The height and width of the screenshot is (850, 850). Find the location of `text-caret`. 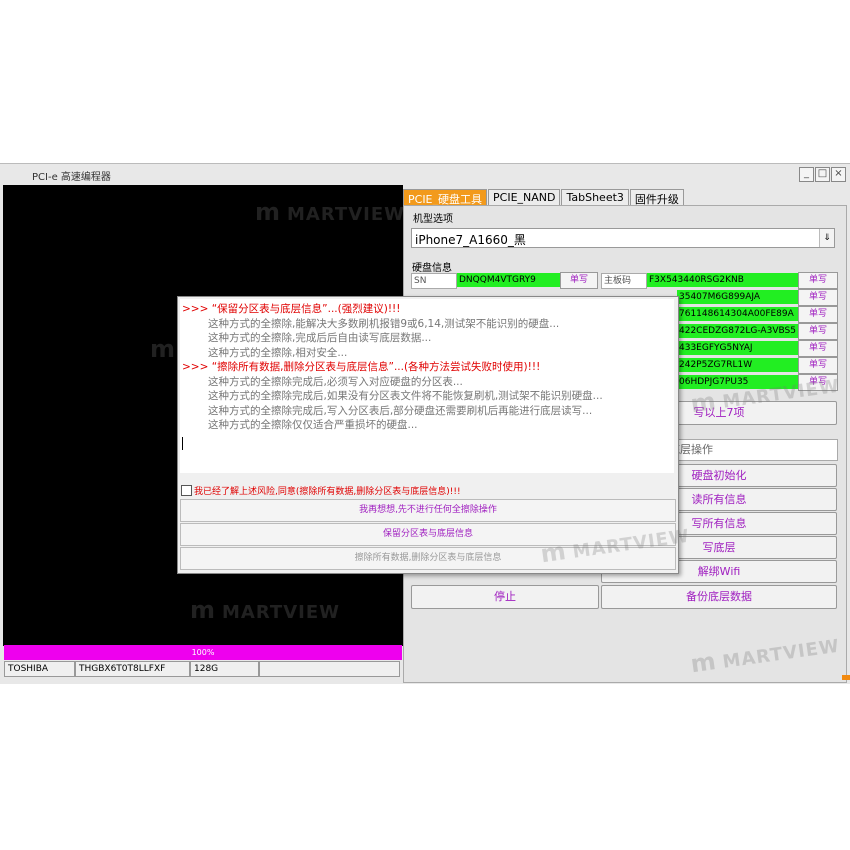

text-caret is located at coordinates (182, 443).